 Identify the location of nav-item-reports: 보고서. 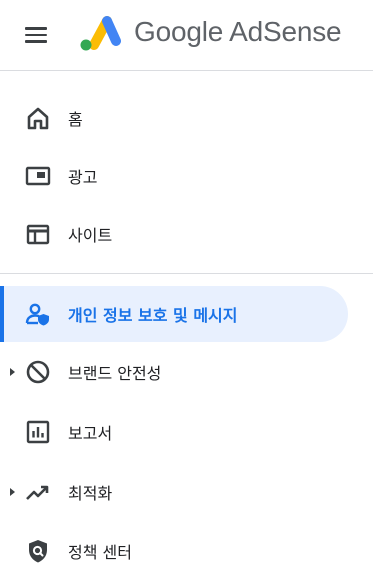
(174, 432).